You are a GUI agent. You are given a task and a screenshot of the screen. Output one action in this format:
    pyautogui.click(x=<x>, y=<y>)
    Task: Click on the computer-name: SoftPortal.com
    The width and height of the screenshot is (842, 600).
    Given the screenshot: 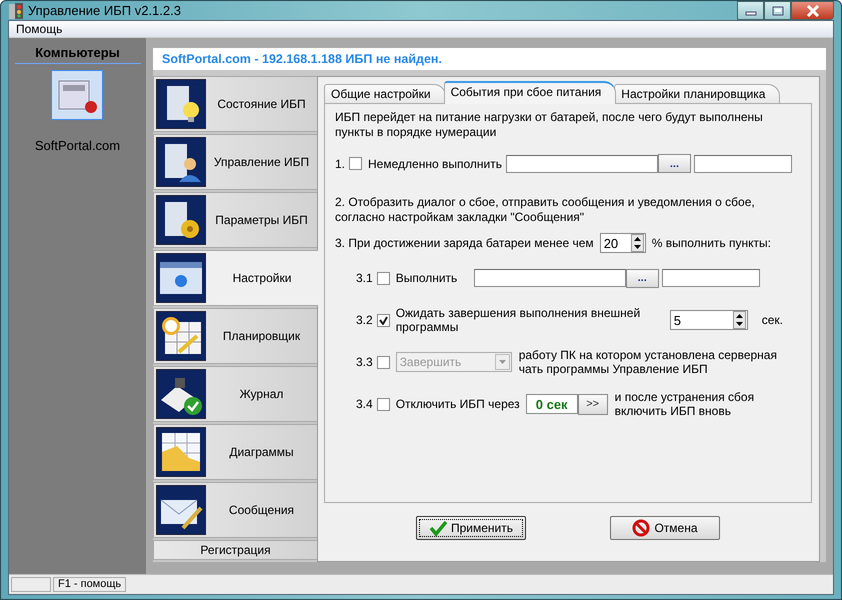 What is the action you would take?
    pyautogui.click(x=77, y=145)
    